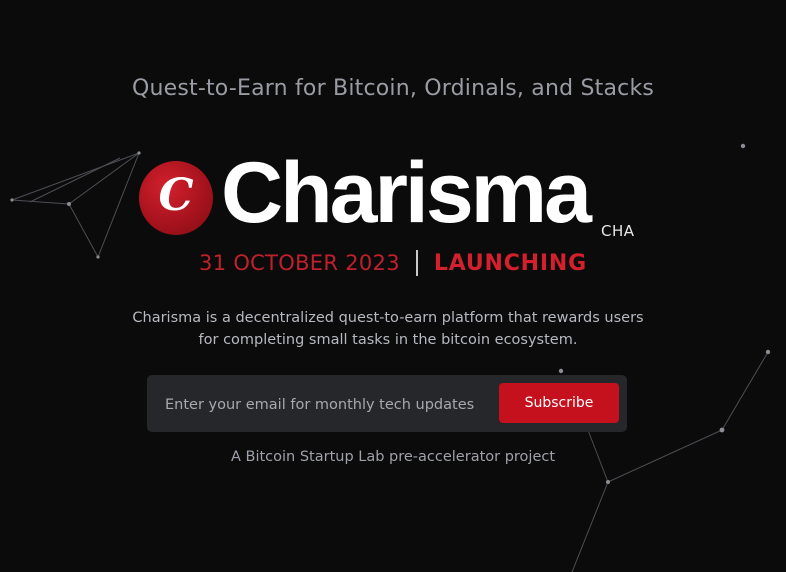  I want to click on launch-date-row: 31 OCTOBER 2023 LAUNCHING, so click(393, 263).